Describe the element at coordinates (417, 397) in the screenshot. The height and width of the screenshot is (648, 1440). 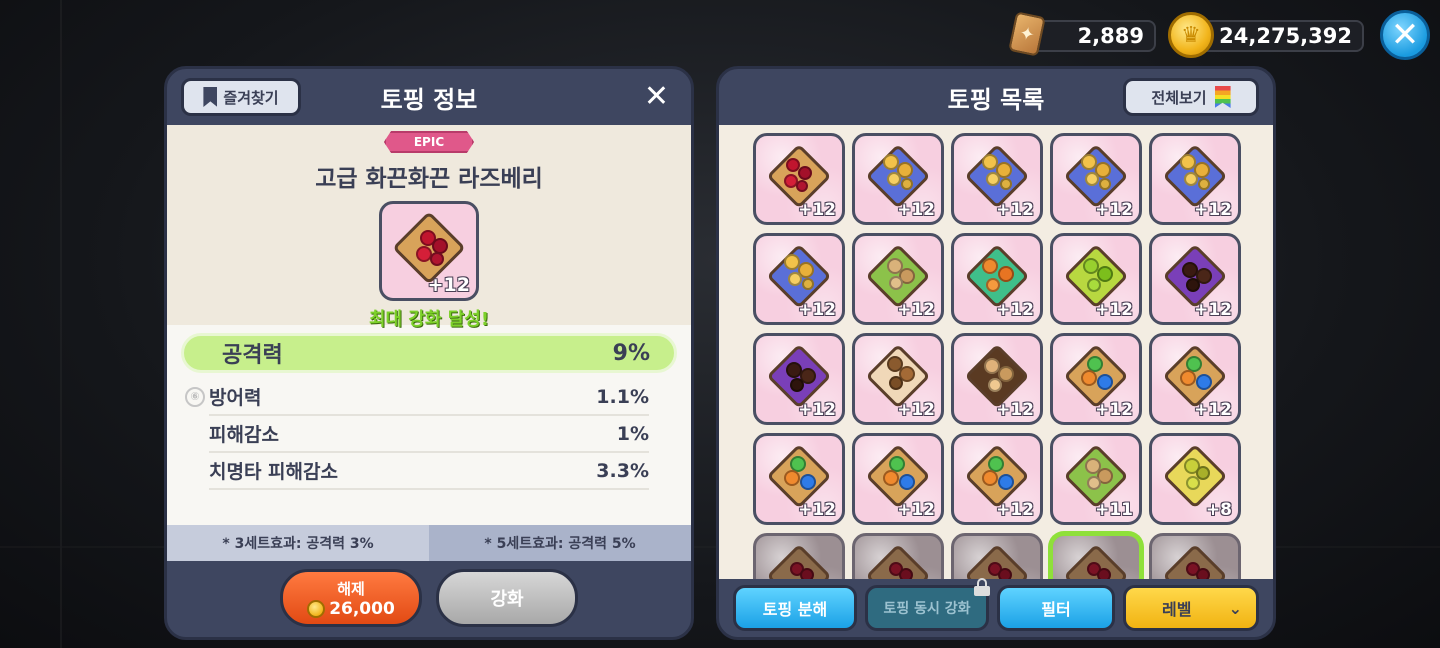
I see `sub-stat-row: ⑥ 방어력 1.1%` at that location.